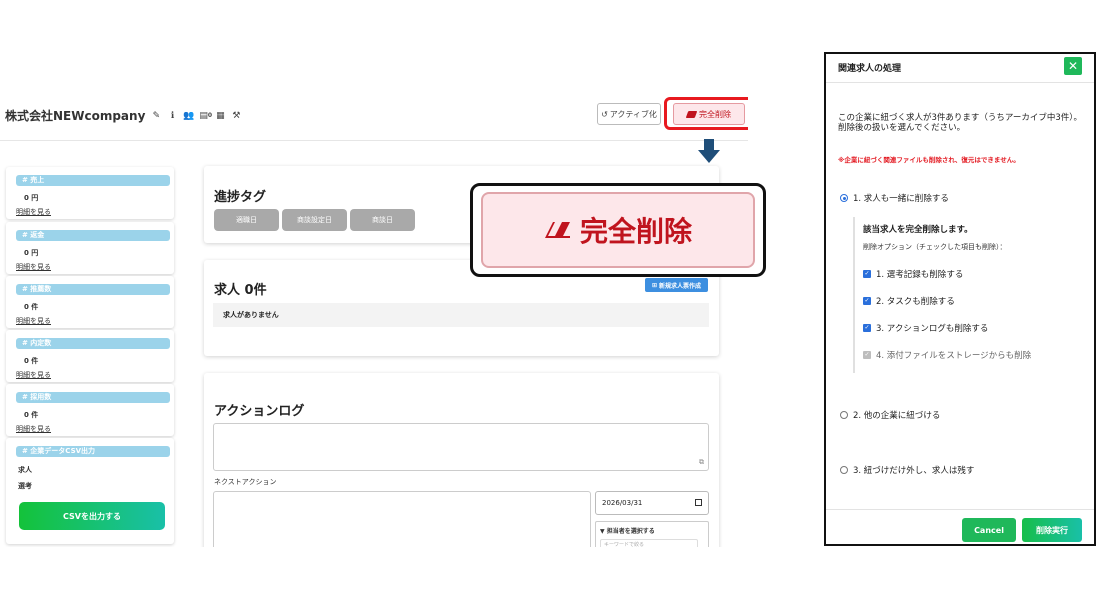 This screenshot has height=593, width=1112. What do you see at coordinates (93, 343) in the screenshot?
I see `stat-tag: # 内定数` at bounding box center [93, 343].